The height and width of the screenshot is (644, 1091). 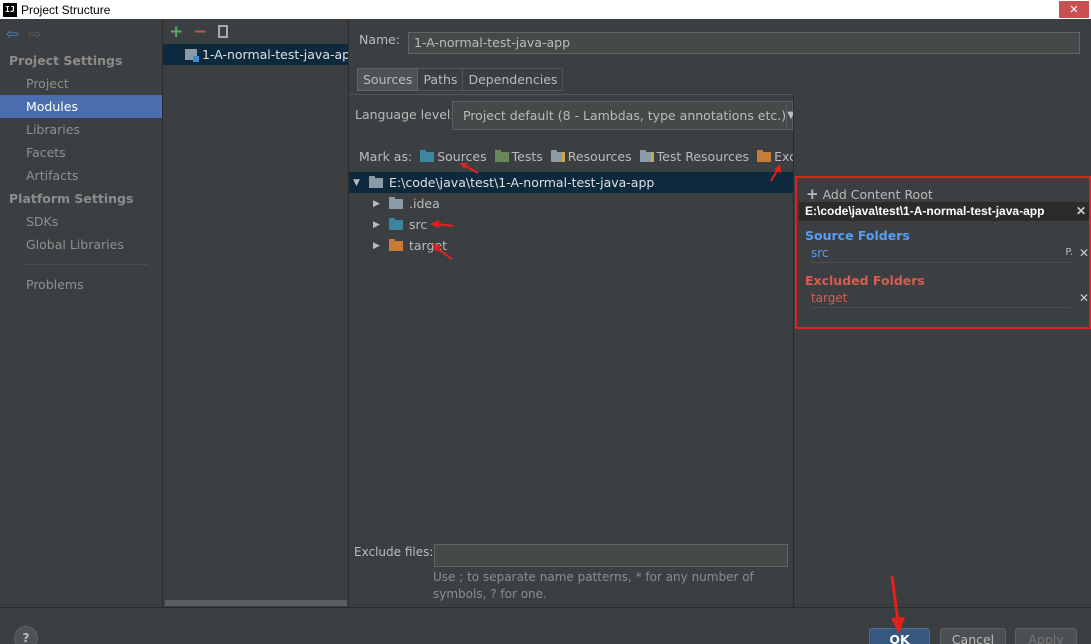 I want to click on sidebar-item-facets: Facets, so click(x=81, y=152).